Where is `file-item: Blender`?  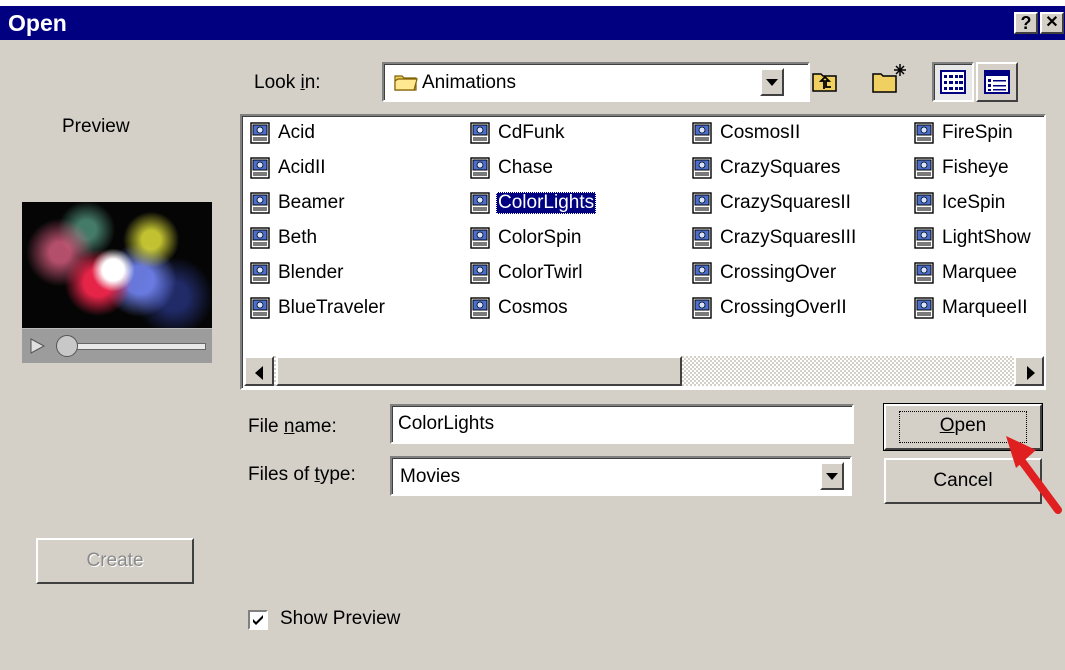
file-item: Blender is located at coordinates (298, 273).